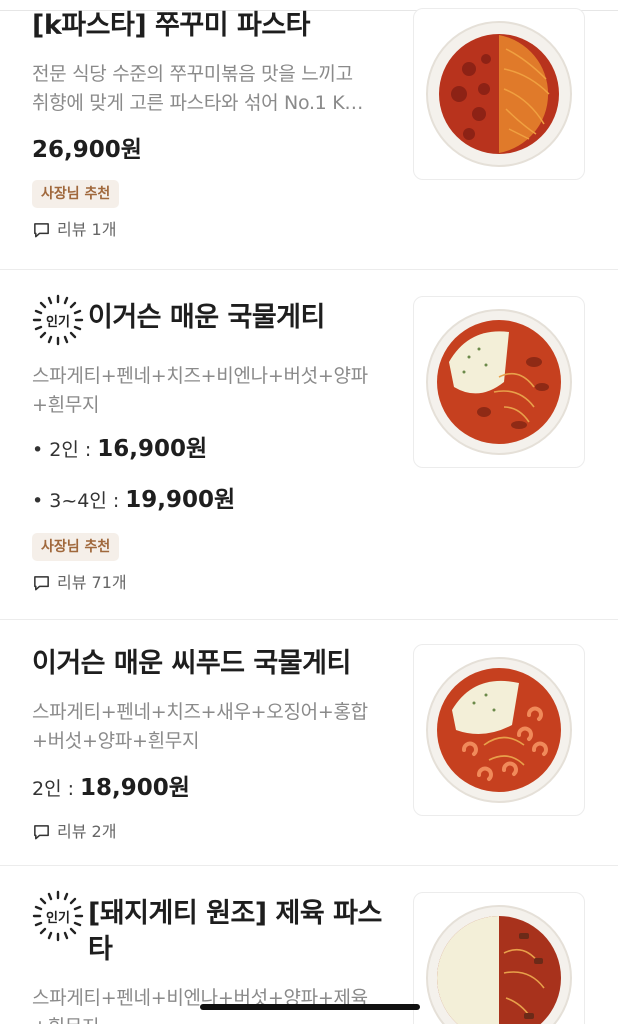 The width and height of the screenshot is (618, 1024). I want to click on seafood-soup-spaghetti-bowl-icon, so click(499, 730).